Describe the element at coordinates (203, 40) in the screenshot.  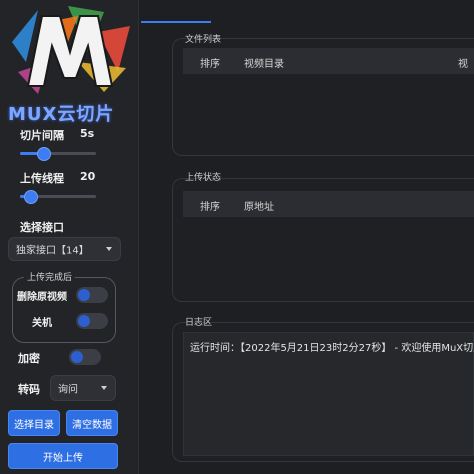
I see `file-list-title: 文件列表` at that location.